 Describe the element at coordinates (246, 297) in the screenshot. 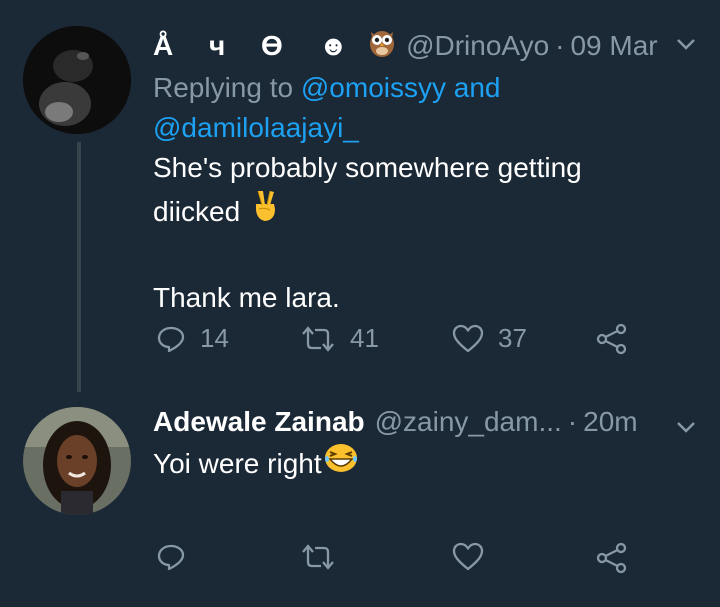

I see `tweet-text-line: Thank me lara.` at that location.